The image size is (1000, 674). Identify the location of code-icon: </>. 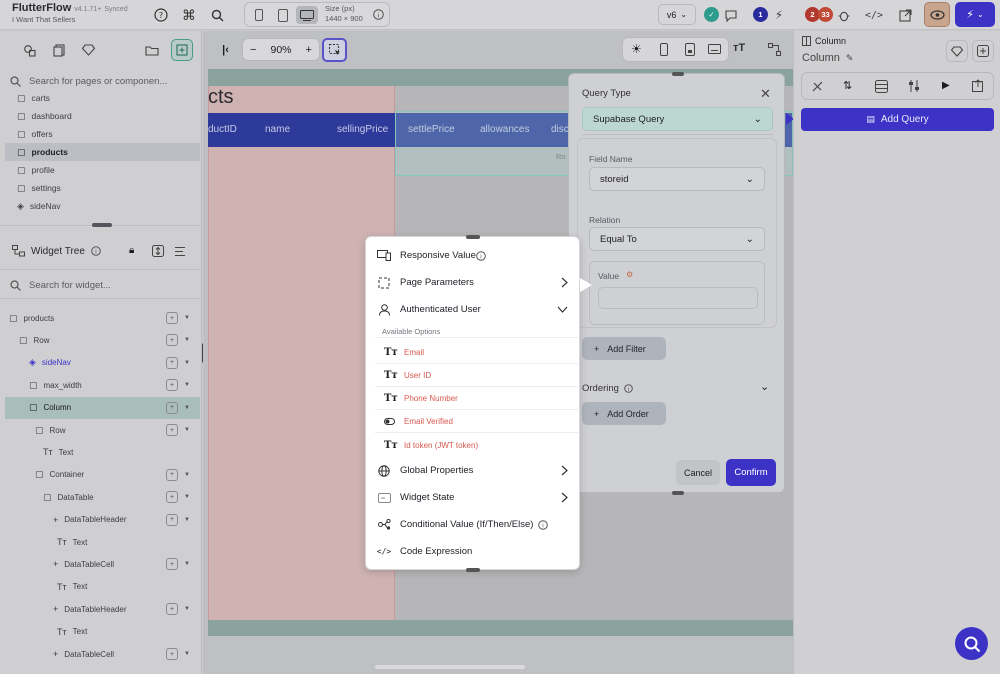
(874, 15).